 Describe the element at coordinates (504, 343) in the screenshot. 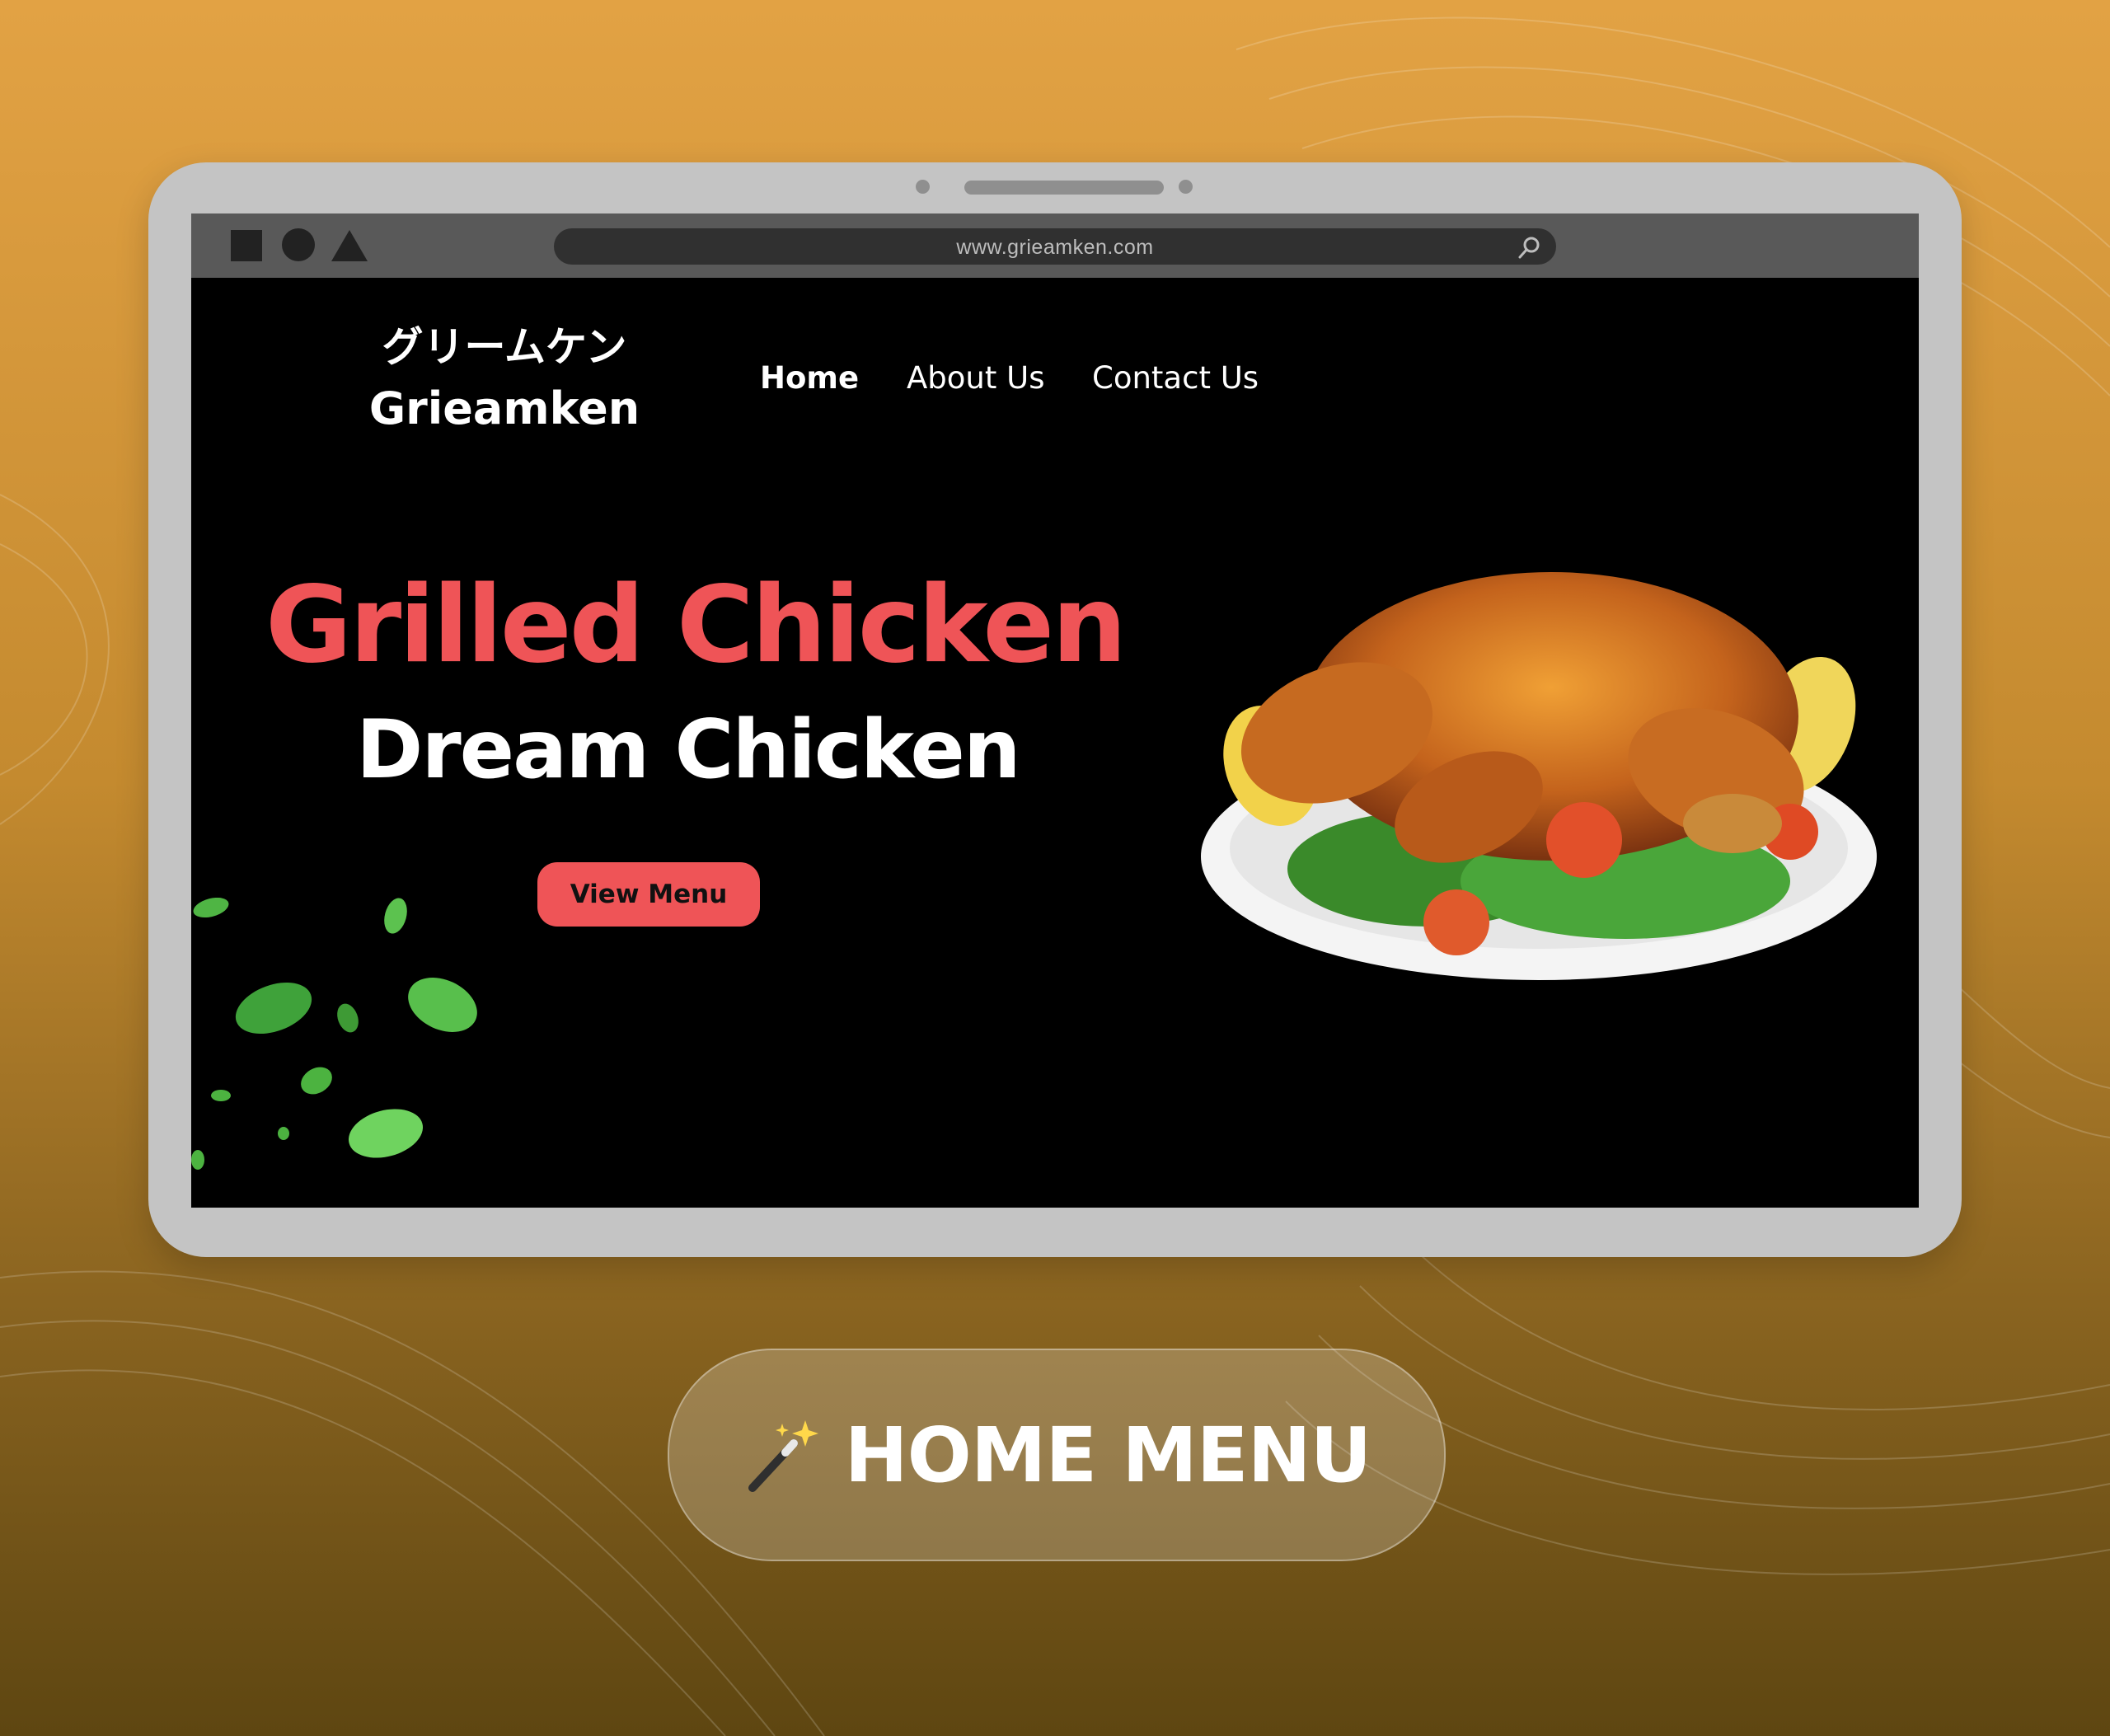

I see `site-logo-japanese: グリームケン` at that location.